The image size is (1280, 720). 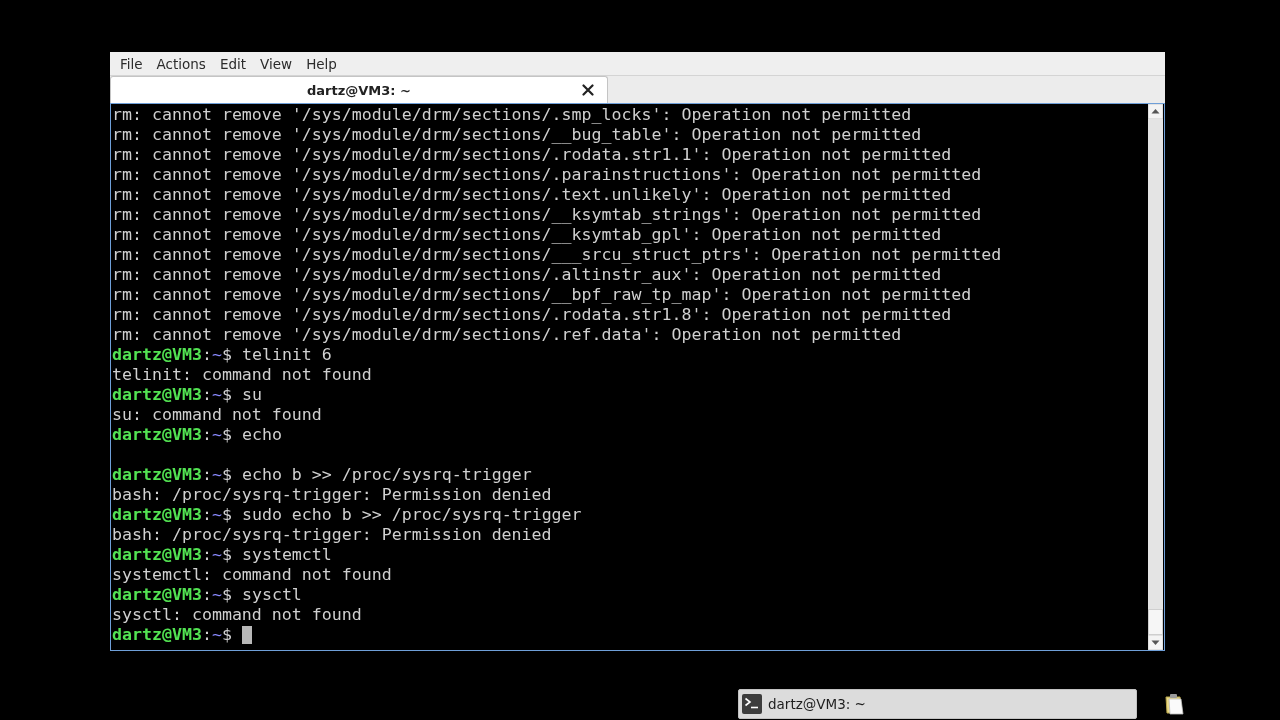 What do you see at coordinates (542, 295) in the screenshot?
I see `output-line: rm: cannot remove '/sys/module/drm/sections/__bpf_raw_tp_map': Operation not permitted` at bounding box center [542, 295].